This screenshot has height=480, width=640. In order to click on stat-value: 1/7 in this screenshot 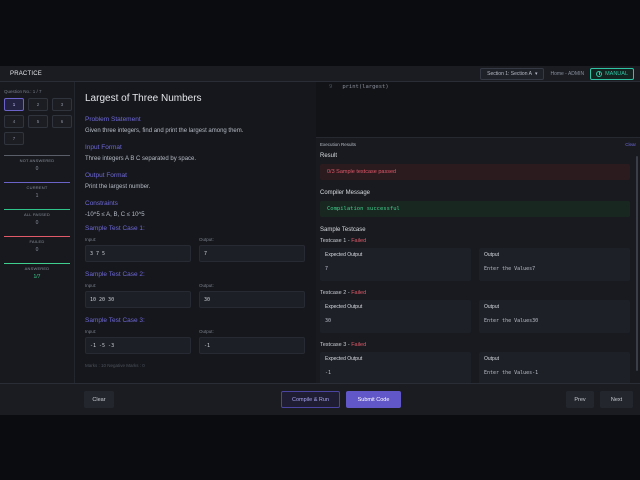, I will do `click(37, 277)`.